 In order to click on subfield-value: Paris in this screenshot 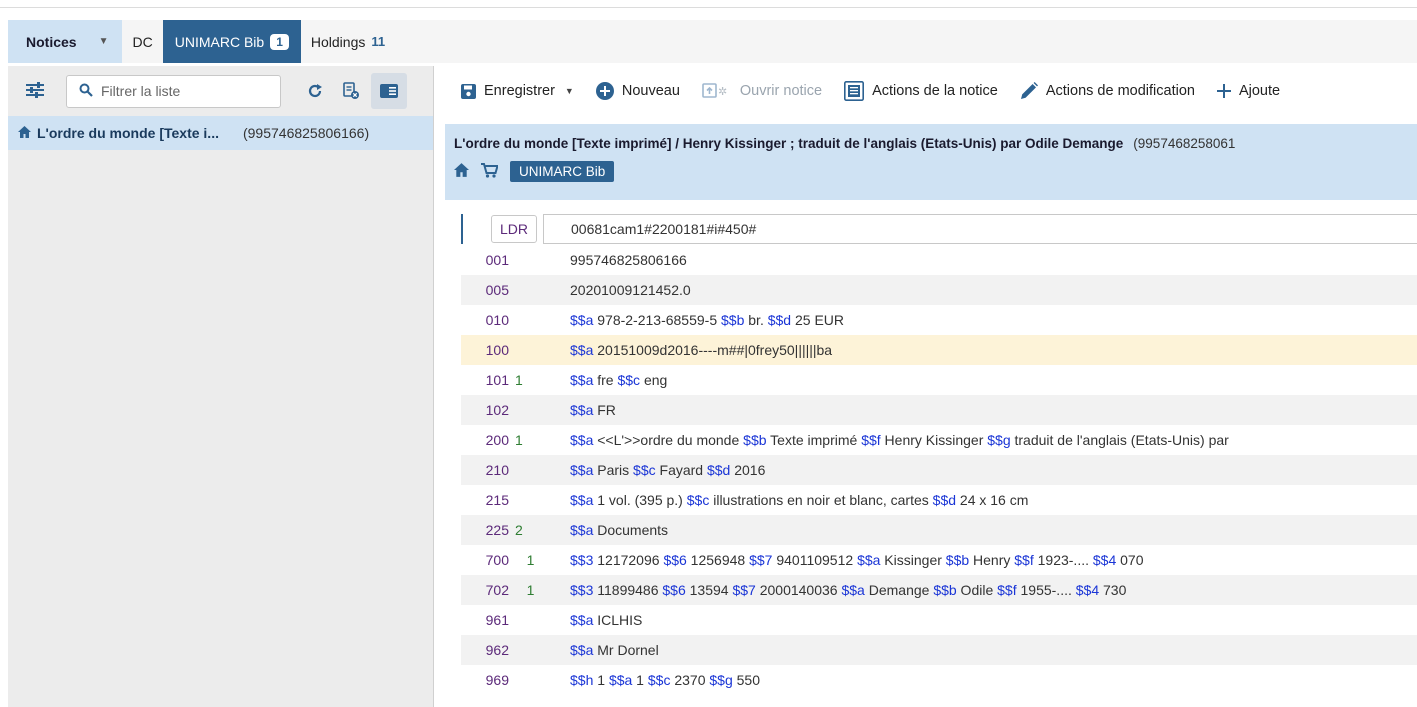, I will do `click(613, 470)`.